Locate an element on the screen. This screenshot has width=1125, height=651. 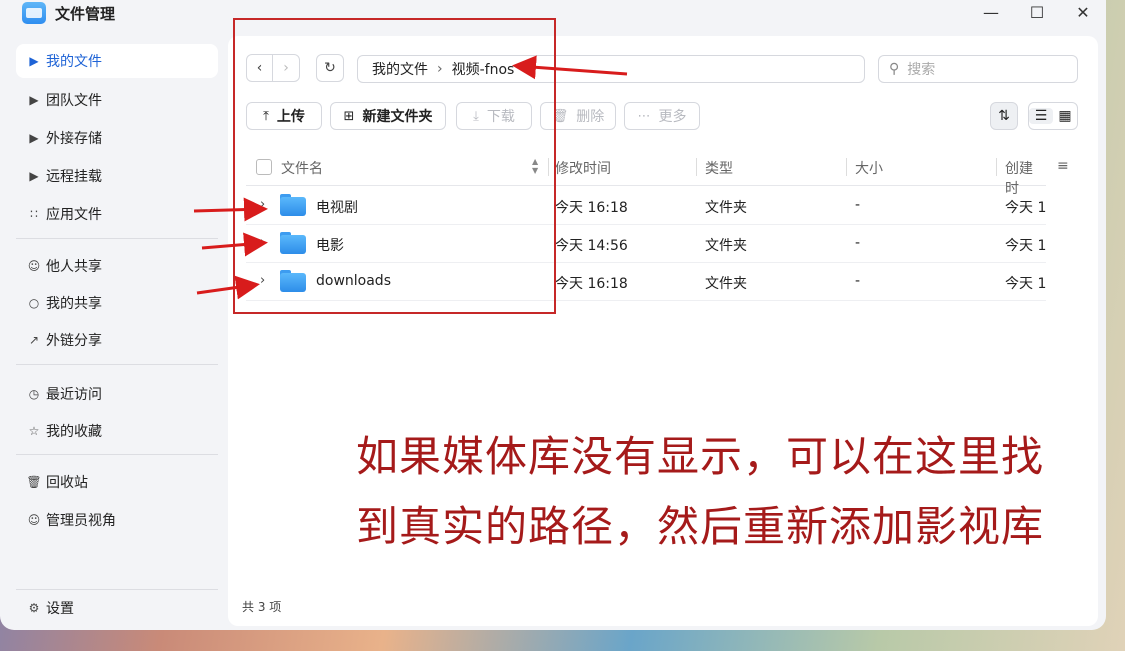
sidebar-item-my-shares: ○ 我的共享 is located at coordinates (117, 303).